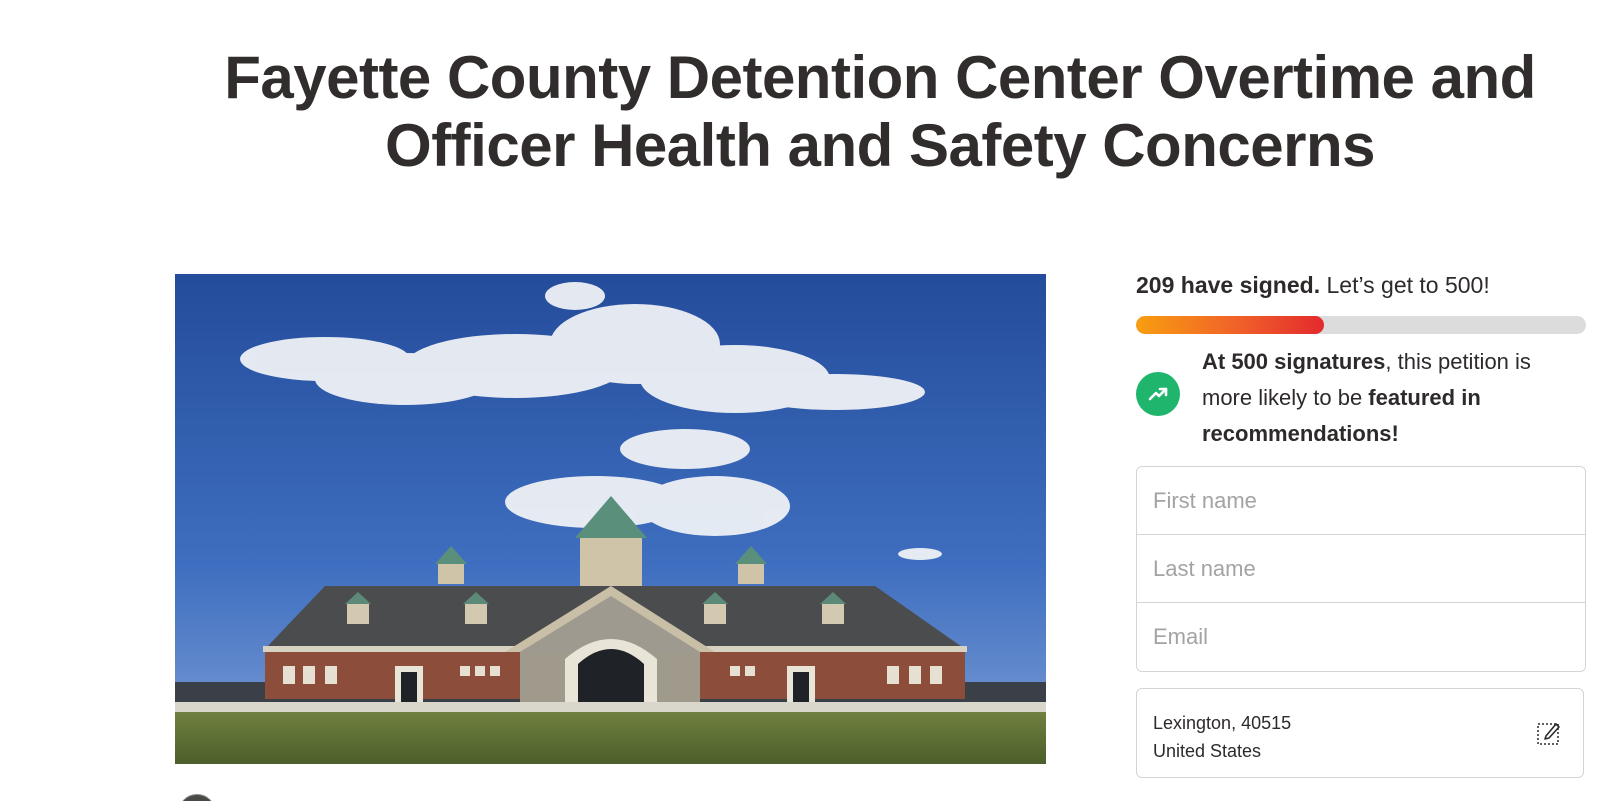 The height and width of the screenshot is (801, 1613). What do you see at coordinates (1360, 733) in the screenshot?
I see `location-field: Lexington, 40515 United States` at bounding box center [1360, 733].